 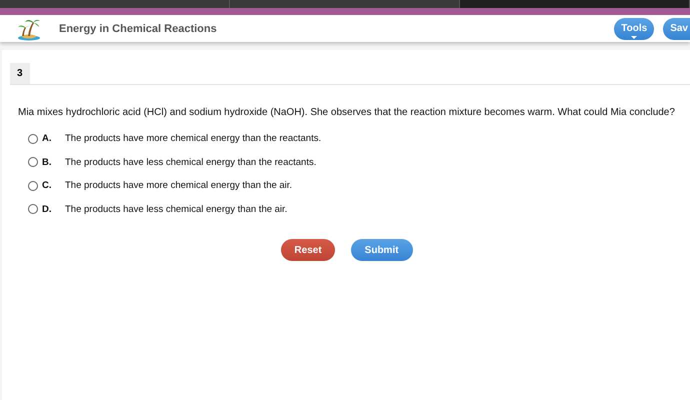 I want to click on option-text: The products have less chemical energy than the air., so click(x=176, y=209).